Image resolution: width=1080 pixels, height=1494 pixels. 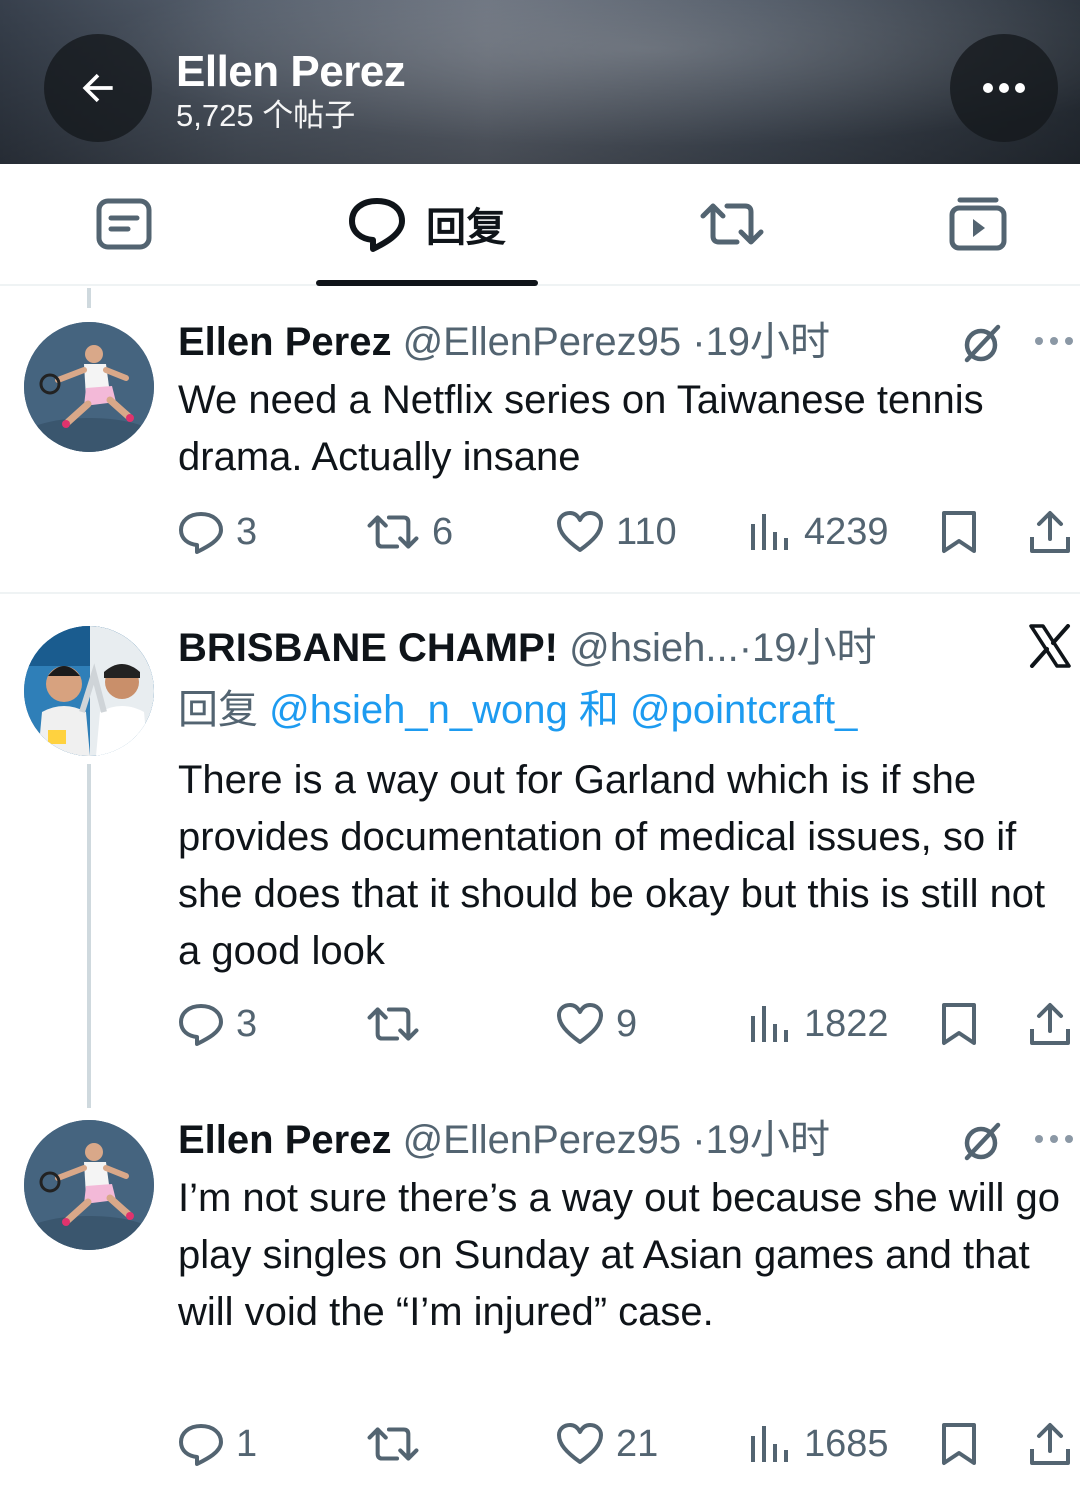 I want to click on header-name: Ellen Perez, so click(x=291, y=71).